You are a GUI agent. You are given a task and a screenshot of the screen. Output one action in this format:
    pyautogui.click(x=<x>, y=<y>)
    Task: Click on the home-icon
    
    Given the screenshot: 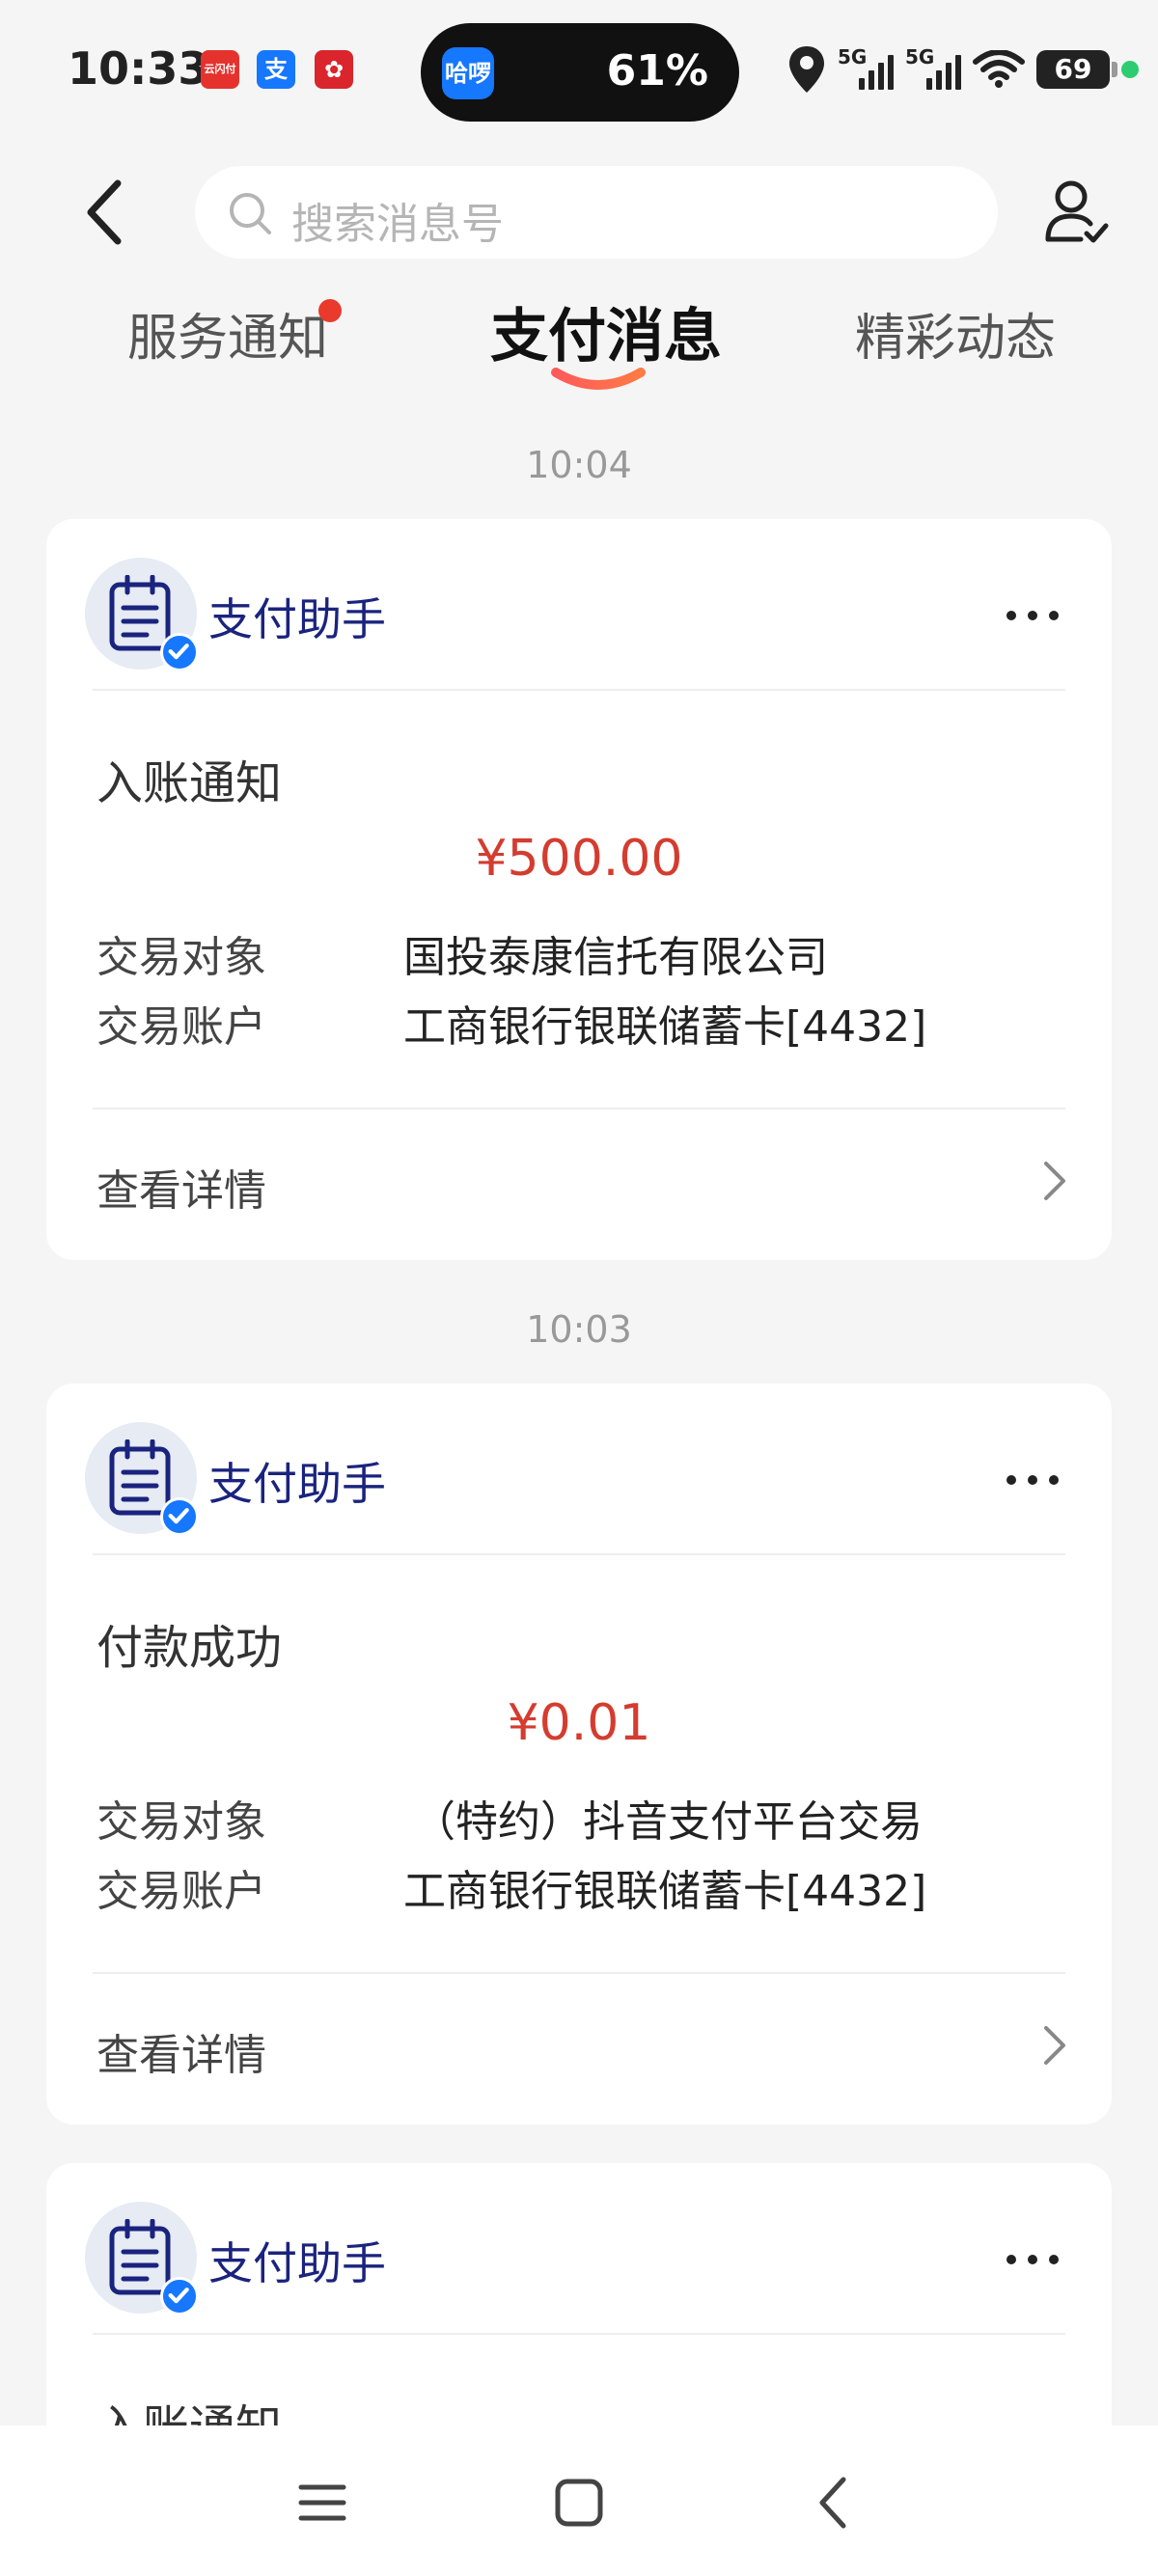 What is the action you would take?
    pyautogui.click(x=579, y=2503)
    